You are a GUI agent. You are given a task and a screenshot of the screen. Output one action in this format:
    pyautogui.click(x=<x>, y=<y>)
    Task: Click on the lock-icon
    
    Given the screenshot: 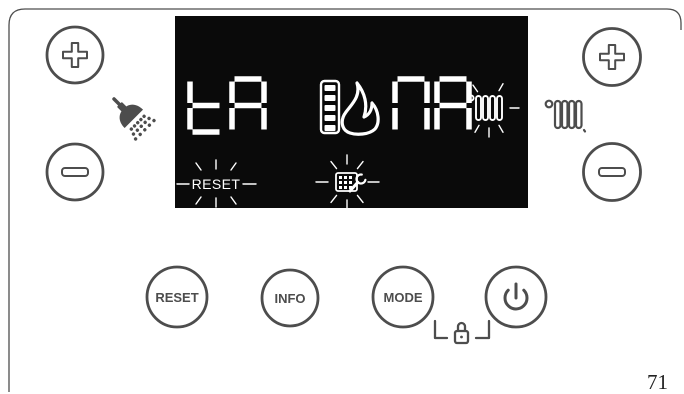 What is the action you would take?
    pyautogui.click(x=461, y=333)
    